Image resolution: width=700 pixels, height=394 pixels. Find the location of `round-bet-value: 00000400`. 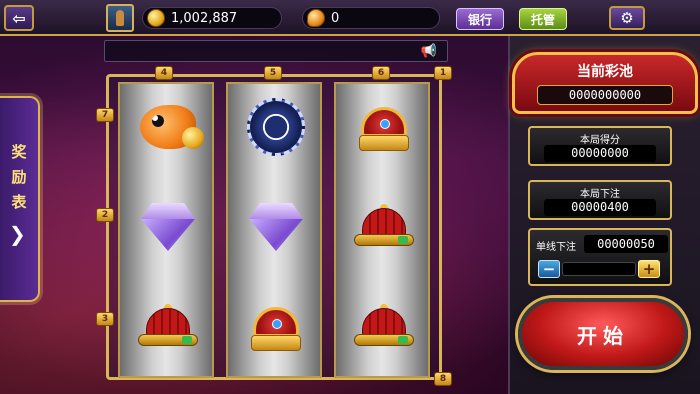

round-bet-value: 00000400 is located at coordinates (600, 207).